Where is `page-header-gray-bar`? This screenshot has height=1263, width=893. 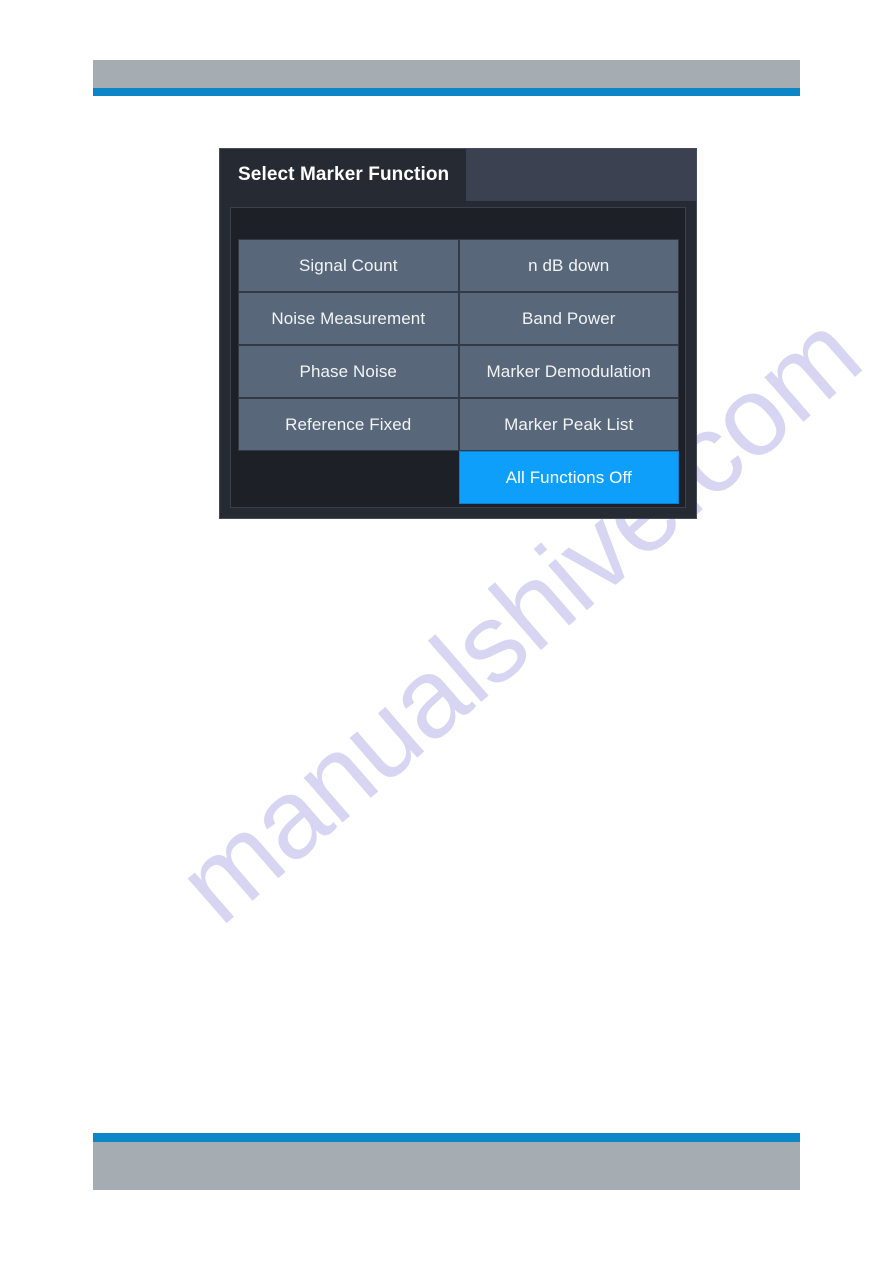
page-header-gray-bar is located at coordinates (446, 74).